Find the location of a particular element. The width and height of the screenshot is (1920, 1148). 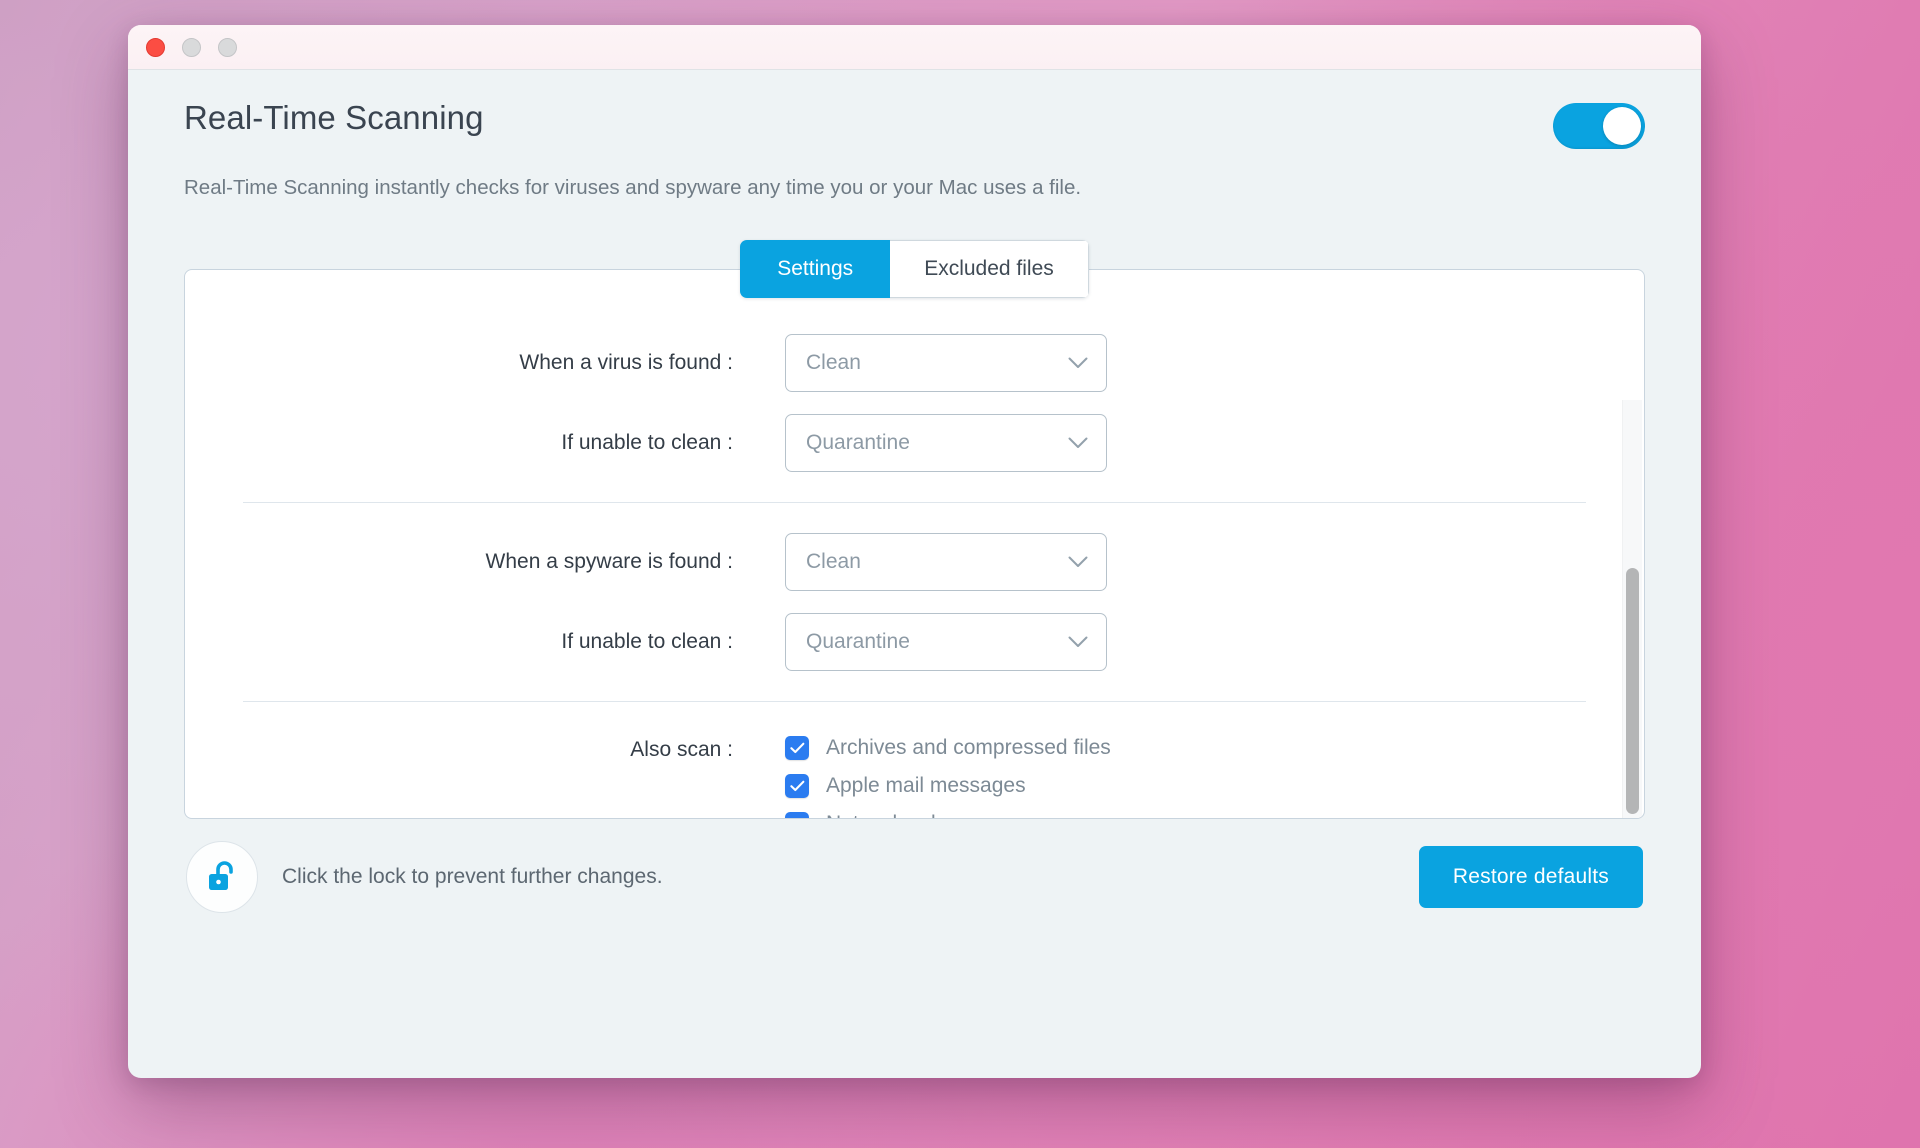

spyware-found-action-value: Clean is located at coordinates (833, 562).